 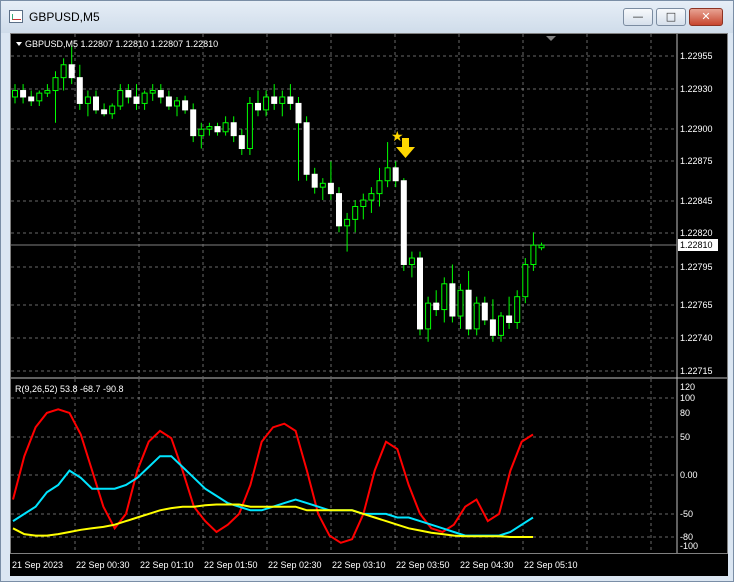 I want to click on price-tick: 1.22740, so click(x=696, y=338).